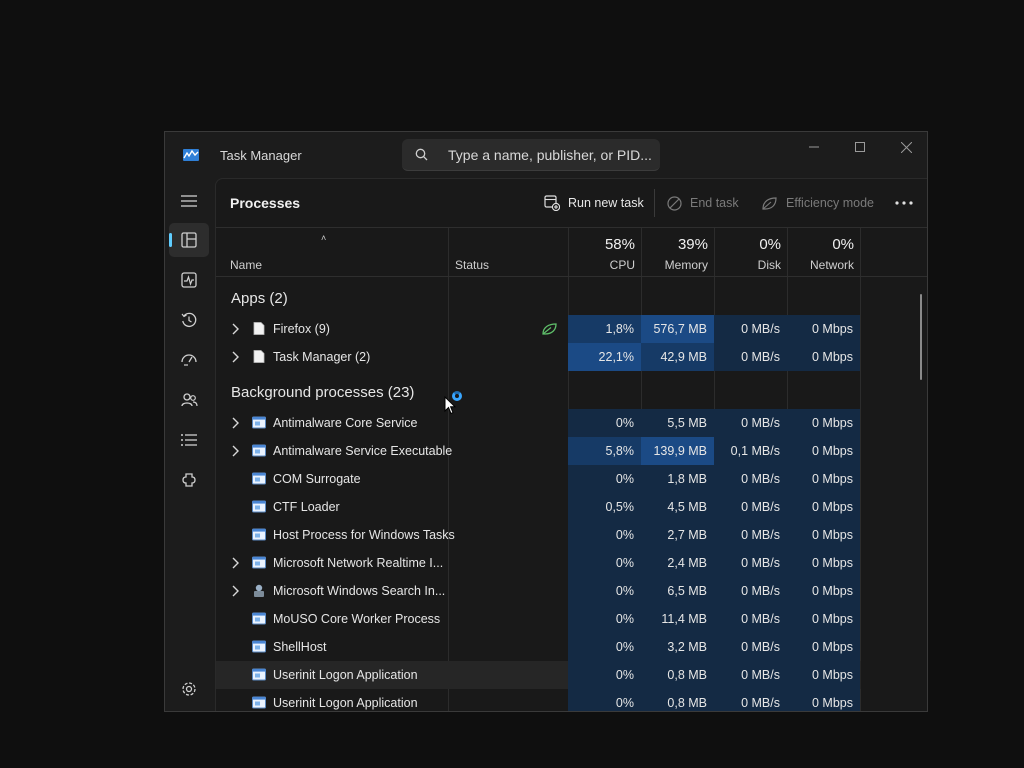  Describe the element at coordinates (189, 280) in the screenshot. I see `nav-performance` at that location.